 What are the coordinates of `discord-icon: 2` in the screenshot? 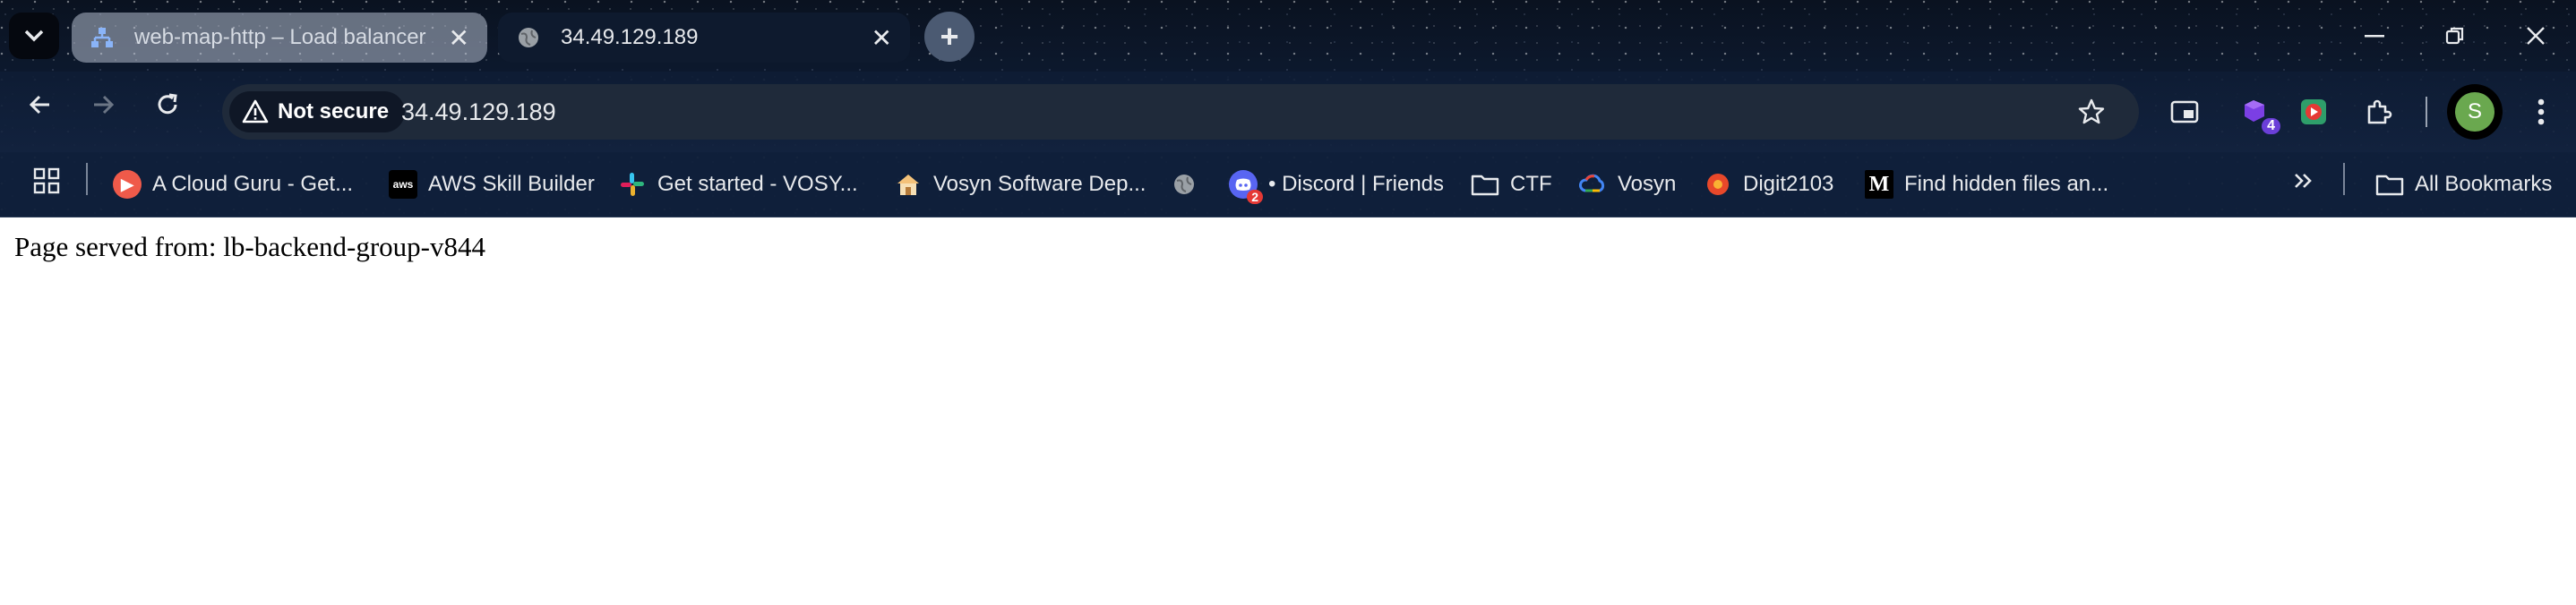 It's located at (1246, 187).